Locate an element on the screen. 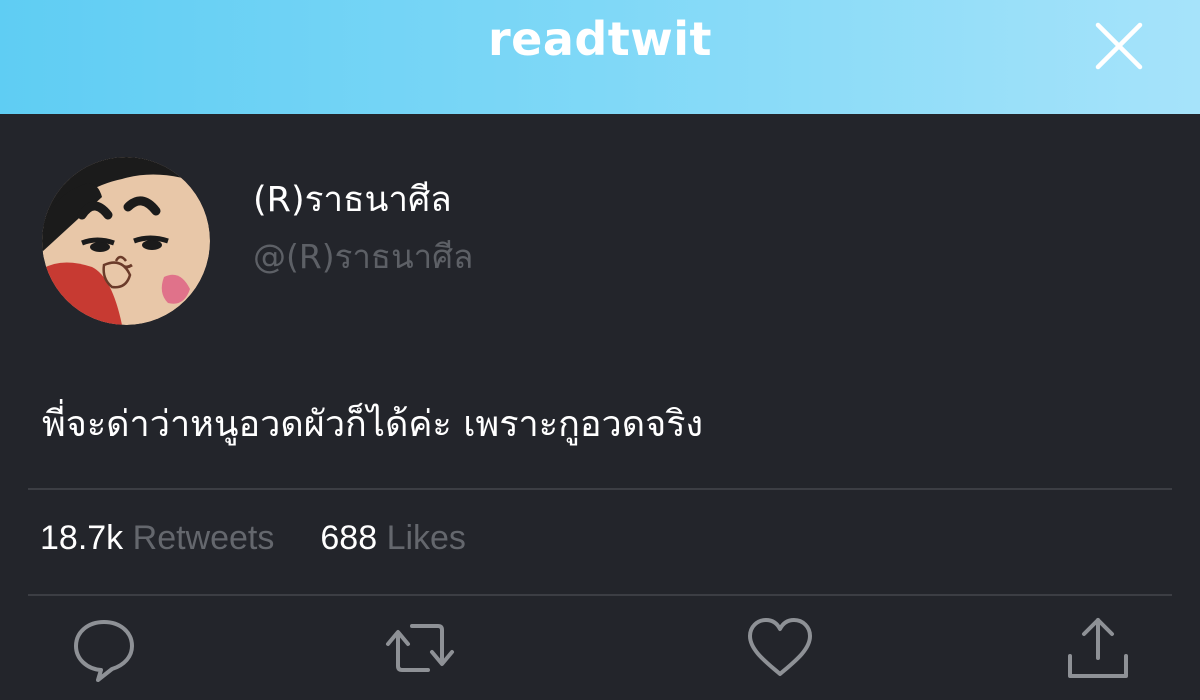  share-button is located at coordinates (1098, 648).